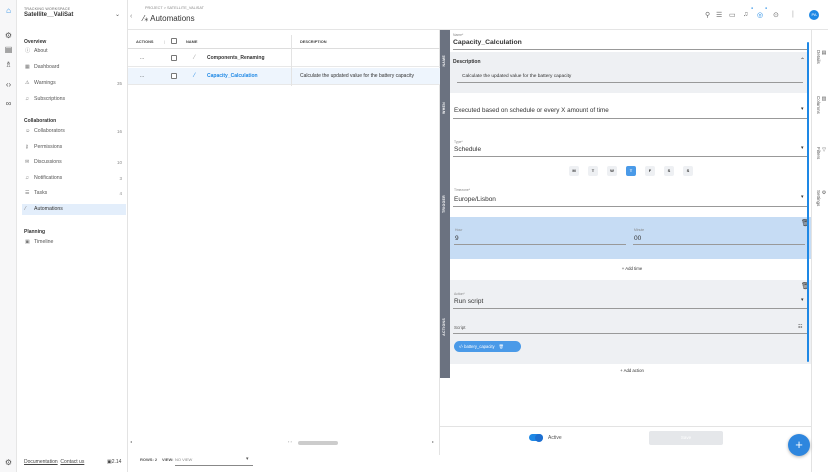 The image size is (828, 472). What do you see at coordinates (74, 209) in the screenshot?
I see `sidebar-item-automations: ⁄ Automations` at bounding box center [74, 209].